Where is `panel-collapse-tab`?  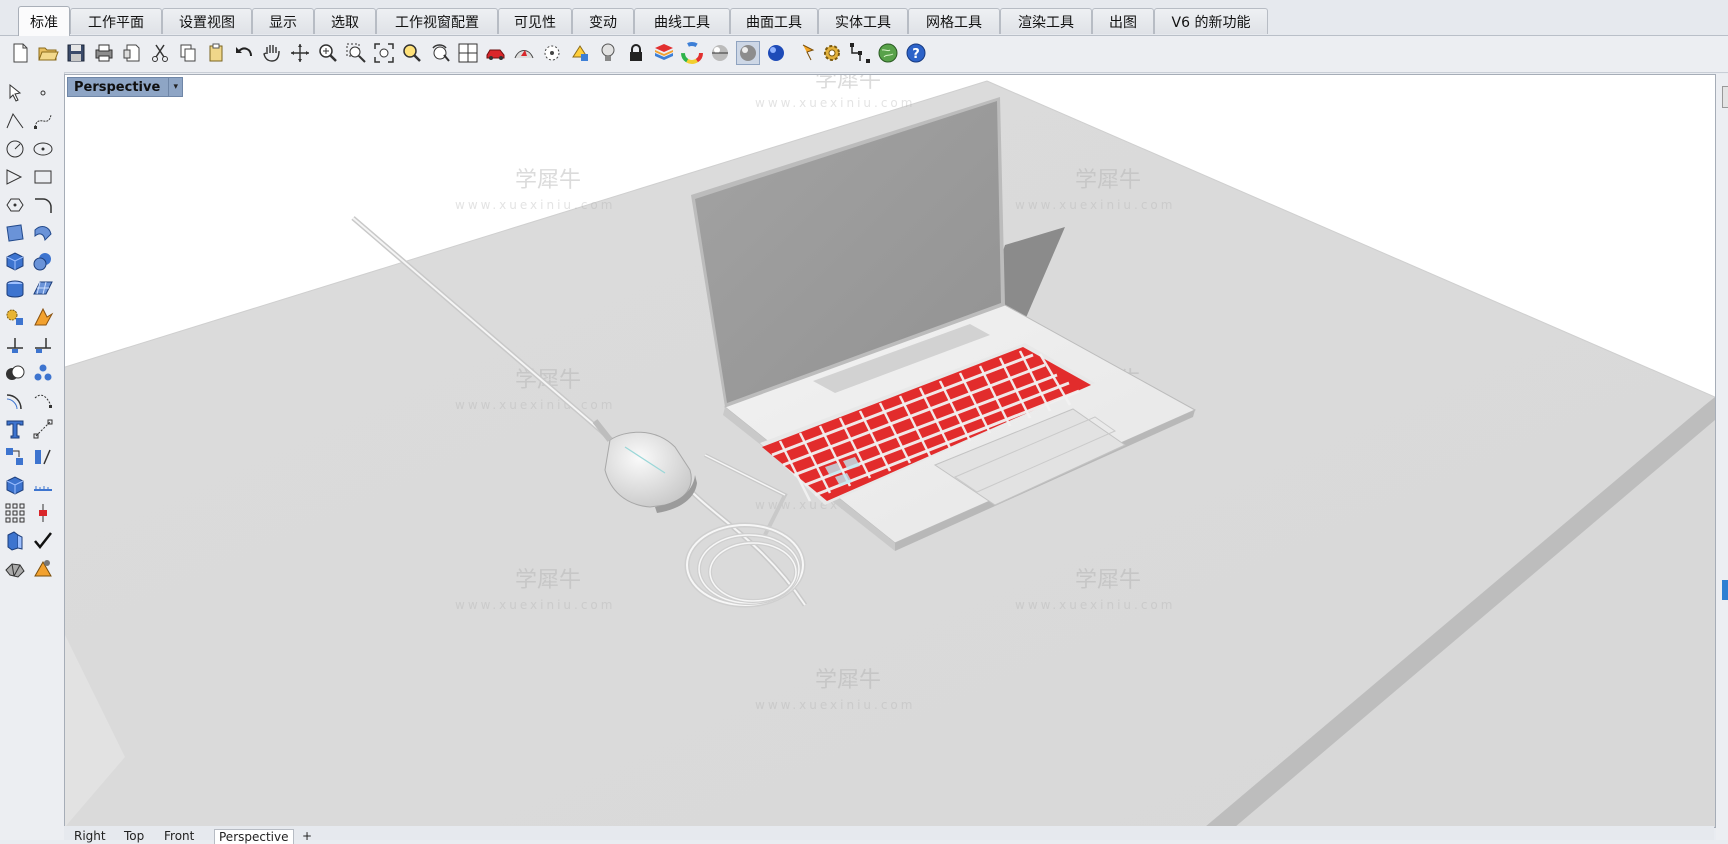
panel-collapse-tab is located at coordinates (1725, 97).